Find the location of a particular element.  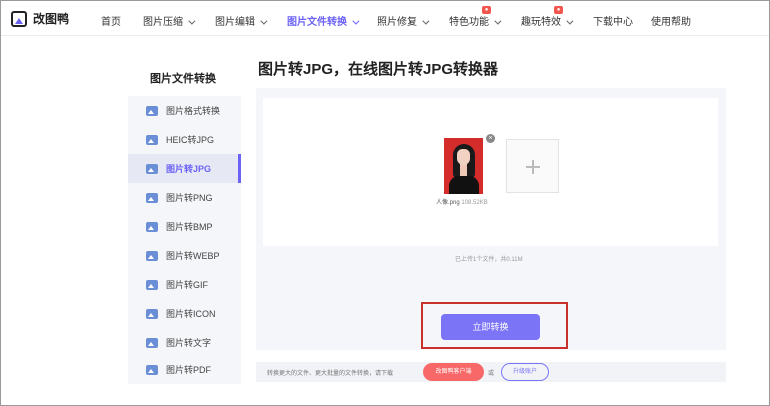

nav-label: 趣玩特效 is located at coordinates (541, 22).